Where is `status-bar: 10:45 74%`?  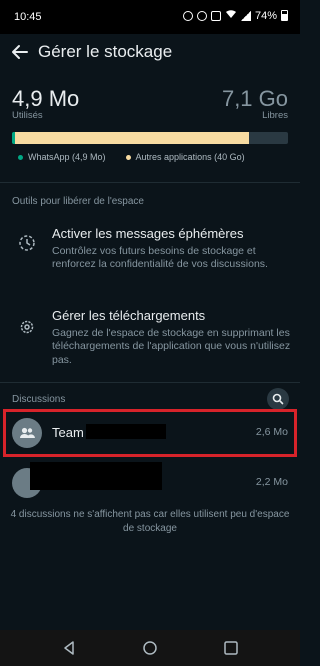 status-bar: 10:45 74% is located at coordinates (150, 17).